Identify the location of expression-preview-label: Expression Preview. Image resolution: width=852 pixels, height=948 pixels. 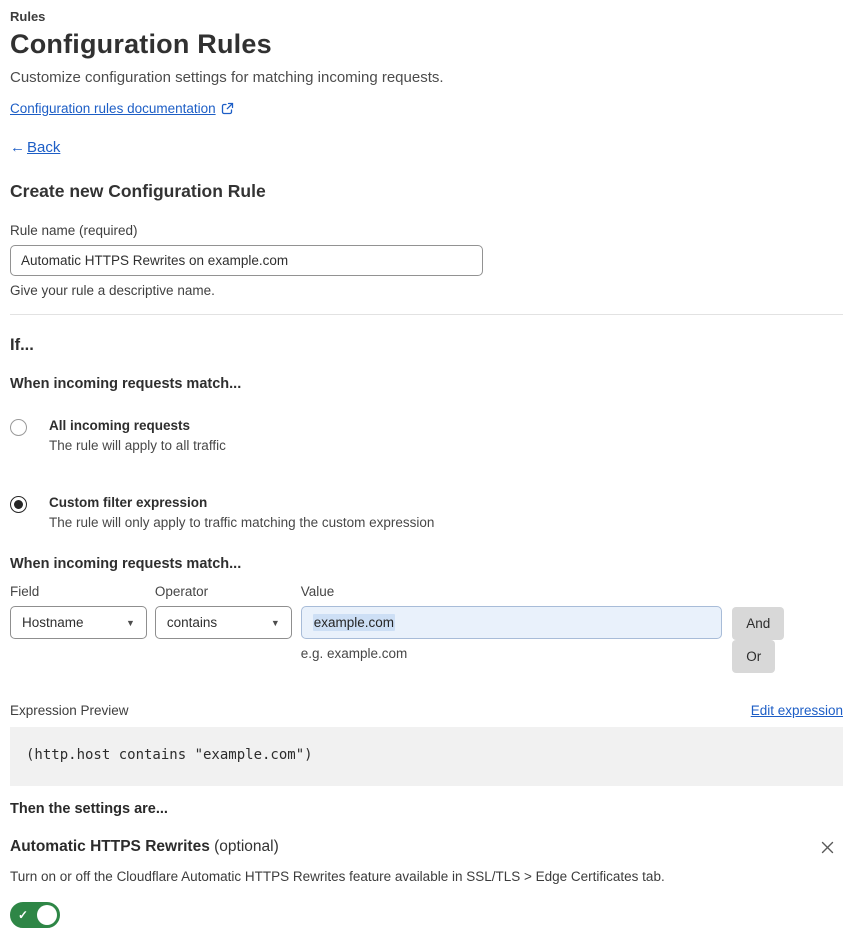
(69, 710).